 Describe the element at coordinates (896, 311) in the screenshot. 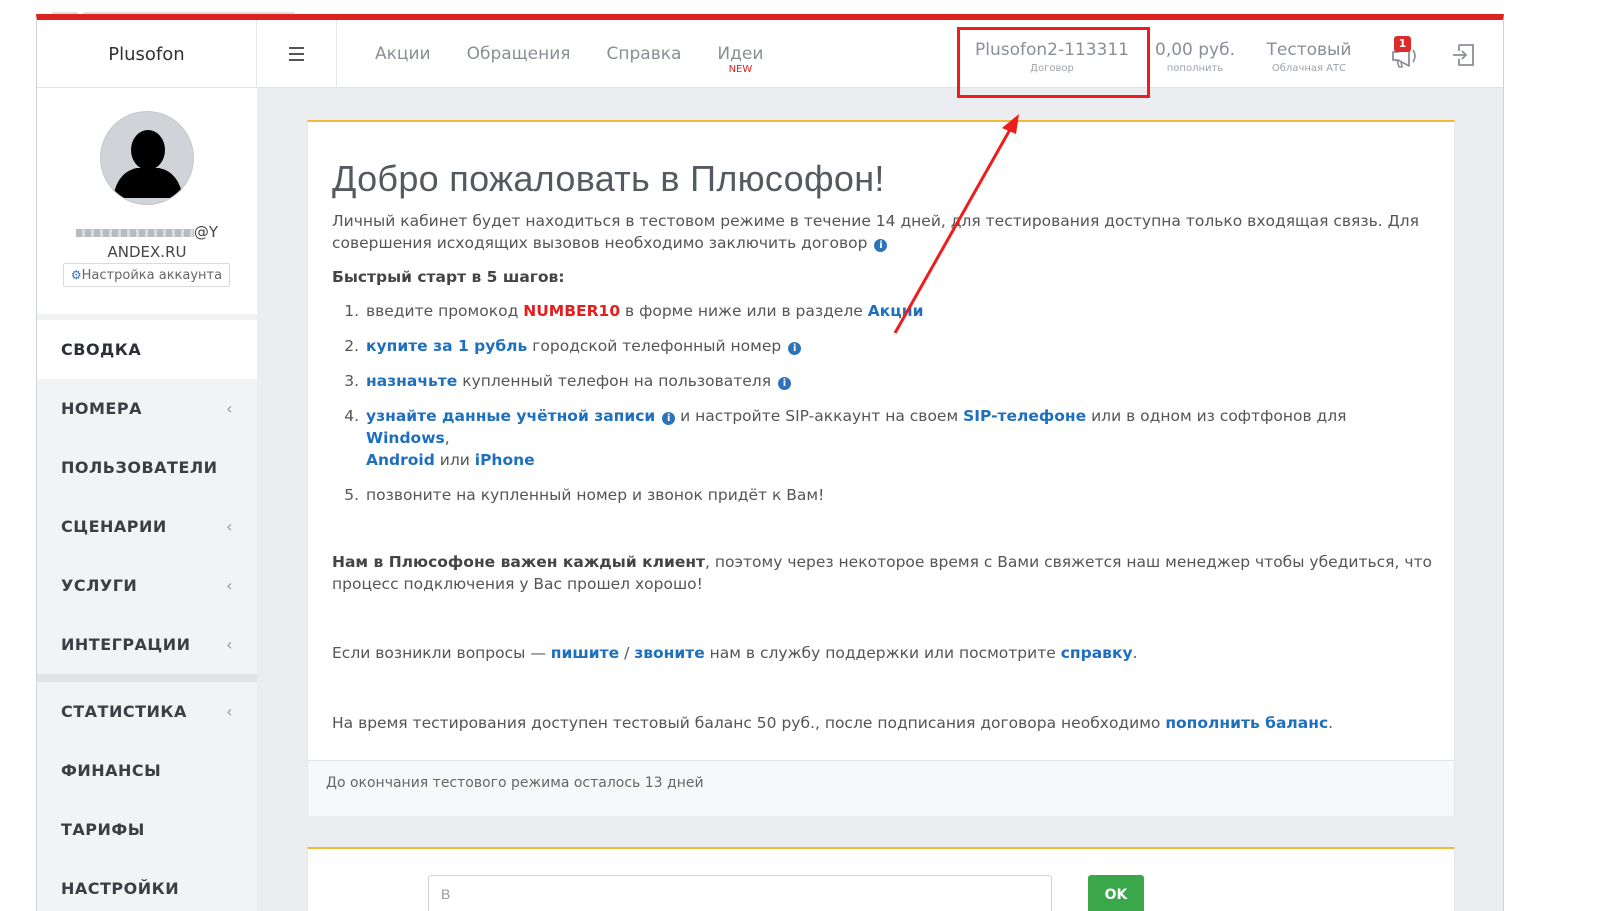

I see `promotions-link: Акции` at that location.